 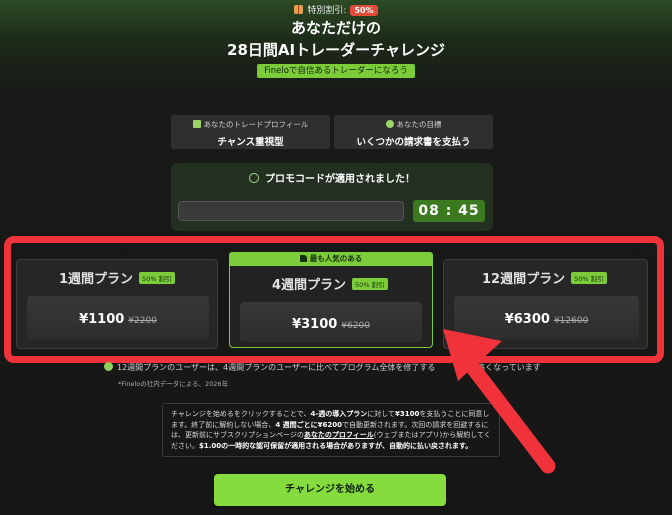 I want to click on goal-card: あなたの目標 いくつかの請求書を支払う, so click(x=413, y=132).